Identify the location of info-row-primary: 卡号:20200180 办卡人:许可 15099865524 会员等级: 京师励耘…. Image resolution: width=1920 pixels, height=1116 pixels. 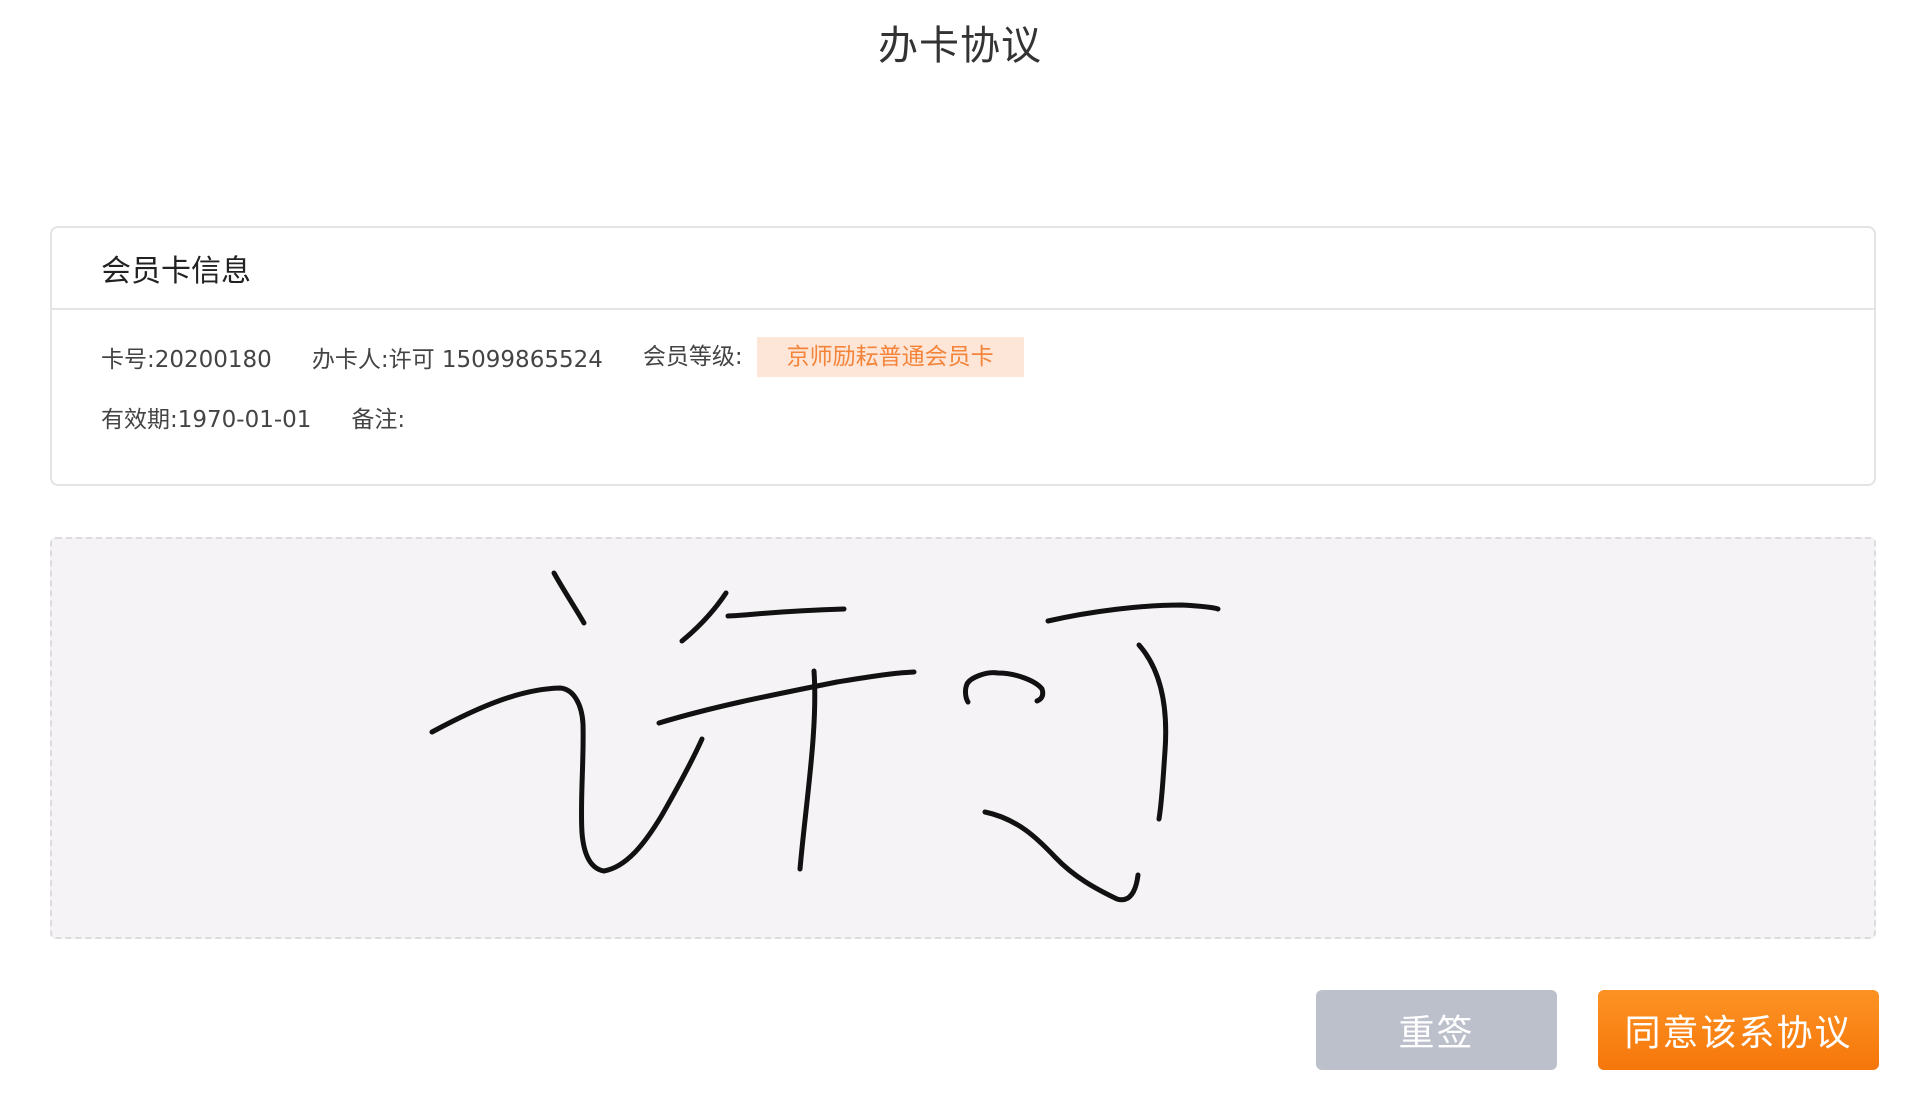
(987, 357).